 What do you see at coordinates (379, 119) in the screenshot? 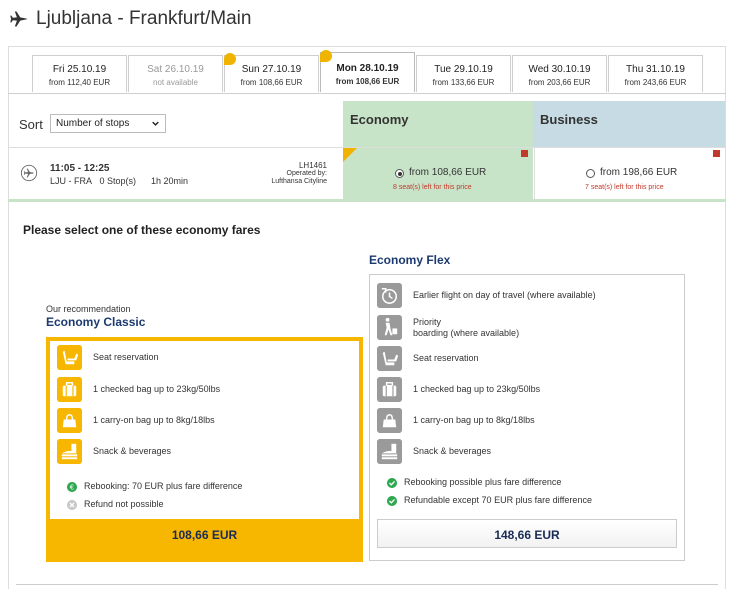
I see `economy-label: Economy` at bounding box center [379, 119].